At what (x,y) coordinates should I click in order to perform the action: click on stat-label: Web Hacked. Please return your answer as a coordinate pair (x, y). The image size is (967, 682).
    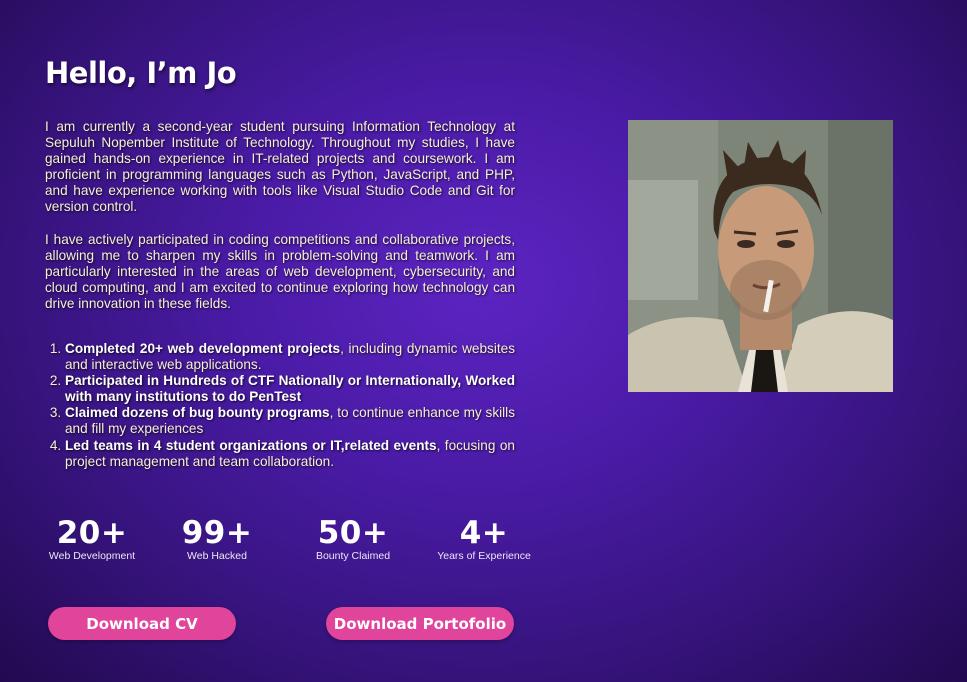
    Looking at the image, I should click on (217, 556).